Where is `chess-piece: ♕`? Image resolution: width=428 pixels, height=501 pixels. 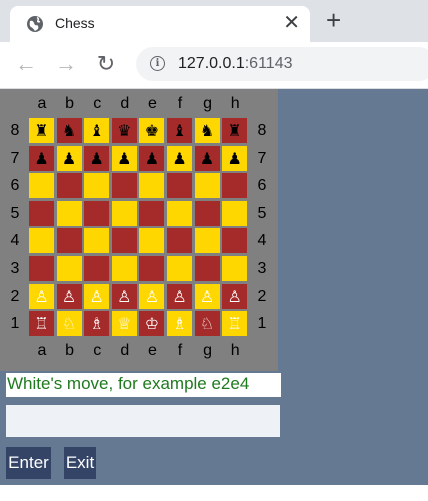
chess-piece: ♕ is located at coordinates (124, 323).